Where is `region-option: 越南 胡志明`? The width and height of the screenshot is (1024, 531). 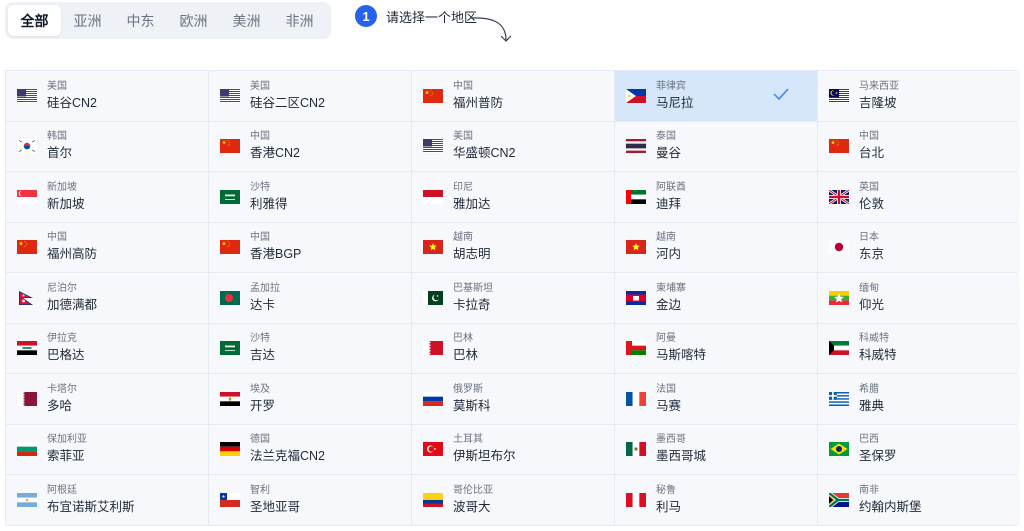 region-option: 越南 胡志明 is located at coordinates (513, 247).